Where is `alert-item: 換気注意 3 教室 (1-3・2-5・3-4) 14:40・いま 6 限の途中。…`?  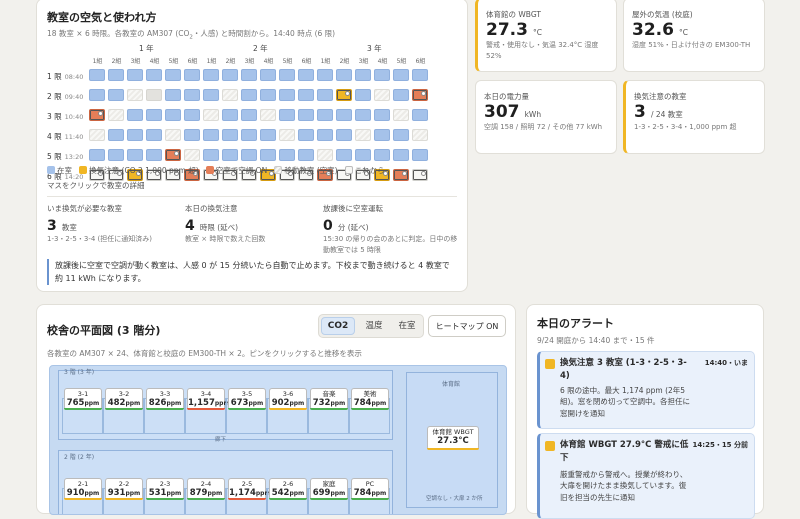 alert-item: 換気注意 3 教室 (1-3・2-5・3-4) 14:40・いま 6 限の途中。… is located at coordinates (646, 390).